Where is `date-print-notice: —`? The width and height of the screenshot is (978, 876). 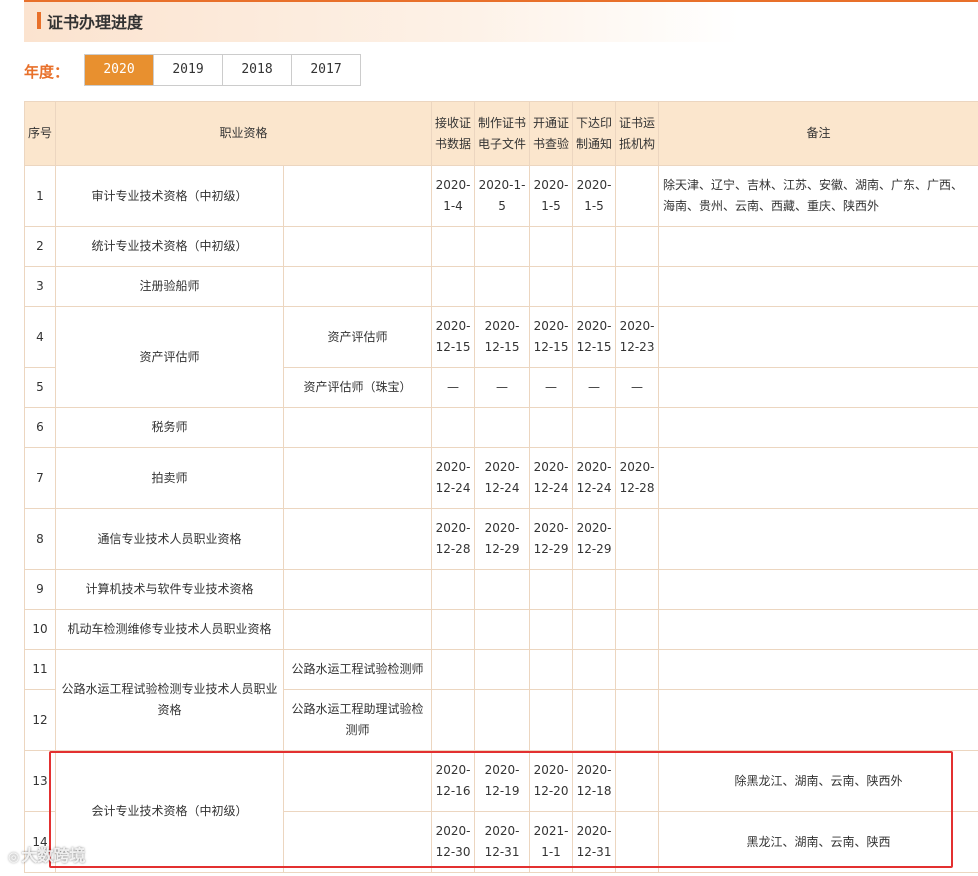 date-print-notice: — is located at coordinates (594, 387).